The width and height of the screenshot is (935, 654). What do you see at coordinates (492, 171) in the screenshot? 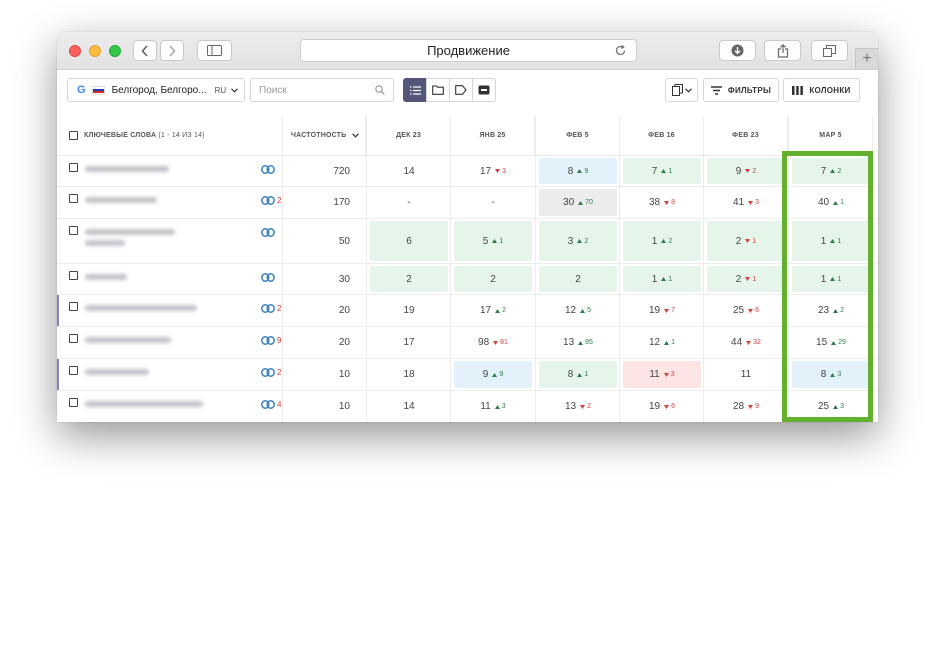
I see `position-cell: 17 3` at bounding box center [492, 171].